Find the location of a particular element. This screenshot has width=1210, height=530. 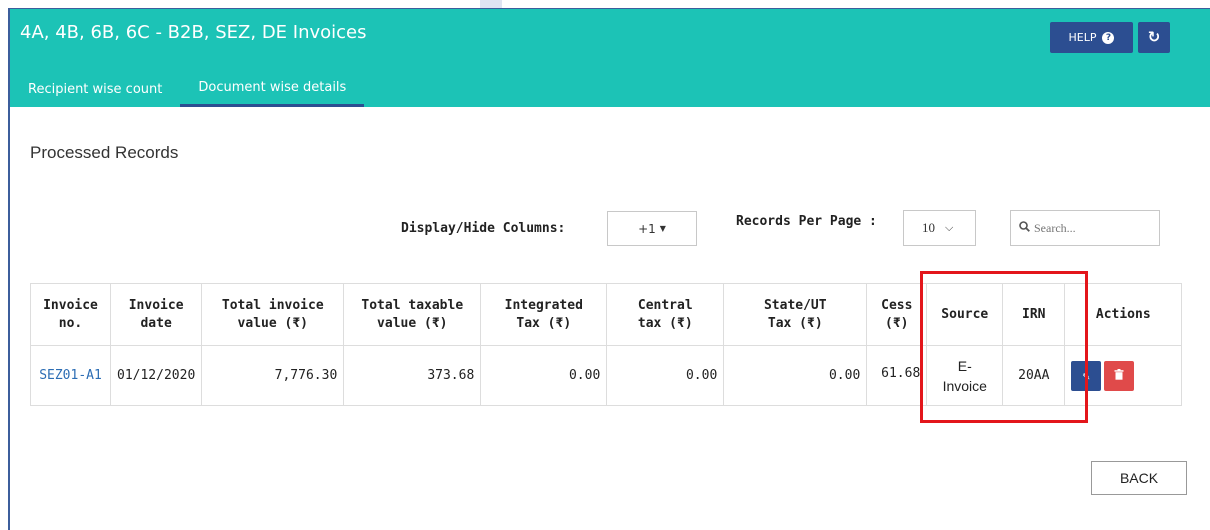

col-integrated-tax: Integrated Tax (₹) is located at coordinates (544, 314).